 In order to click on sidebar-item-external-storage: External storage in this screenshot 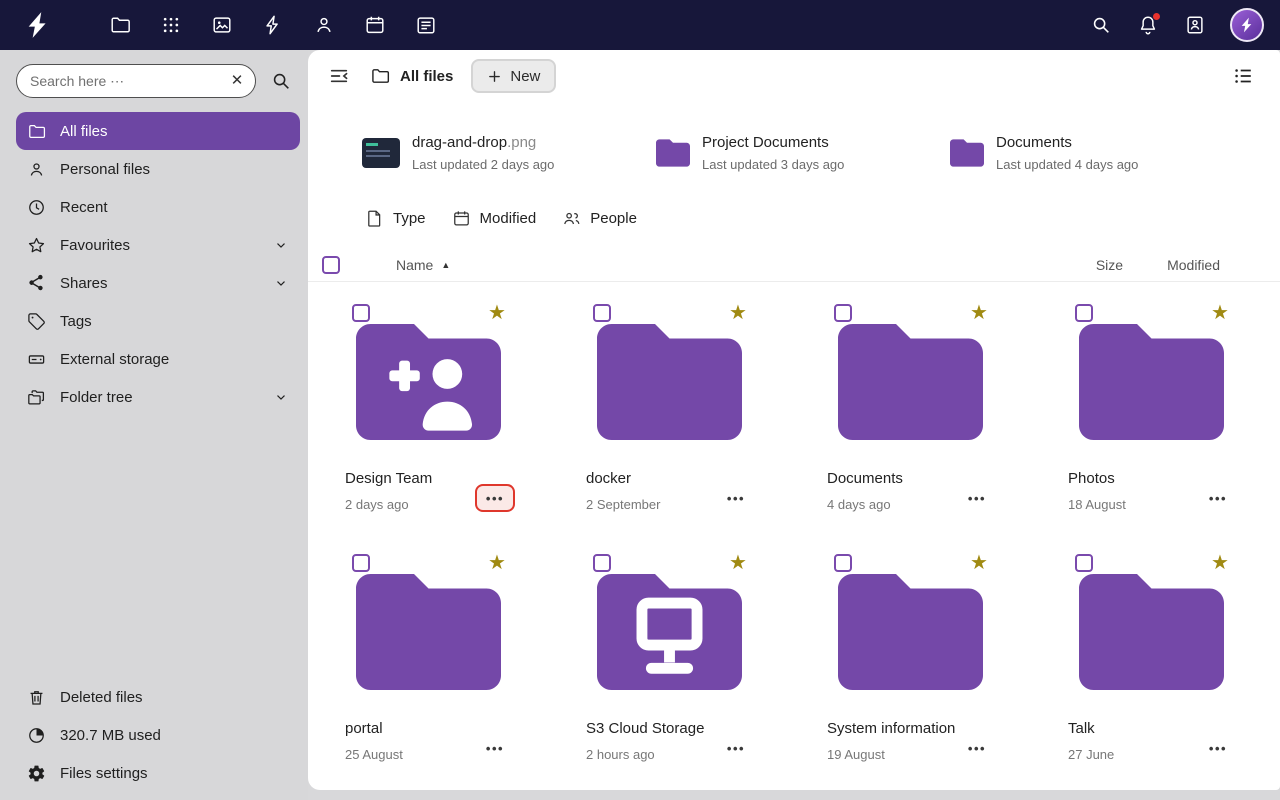, I will do `click(158, 359)`.